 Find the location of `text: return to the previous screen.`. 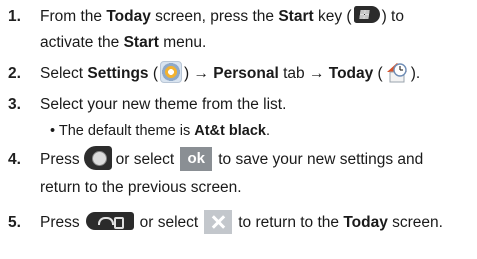

text: return to the previous screen. is located at coordinates (141, 187).